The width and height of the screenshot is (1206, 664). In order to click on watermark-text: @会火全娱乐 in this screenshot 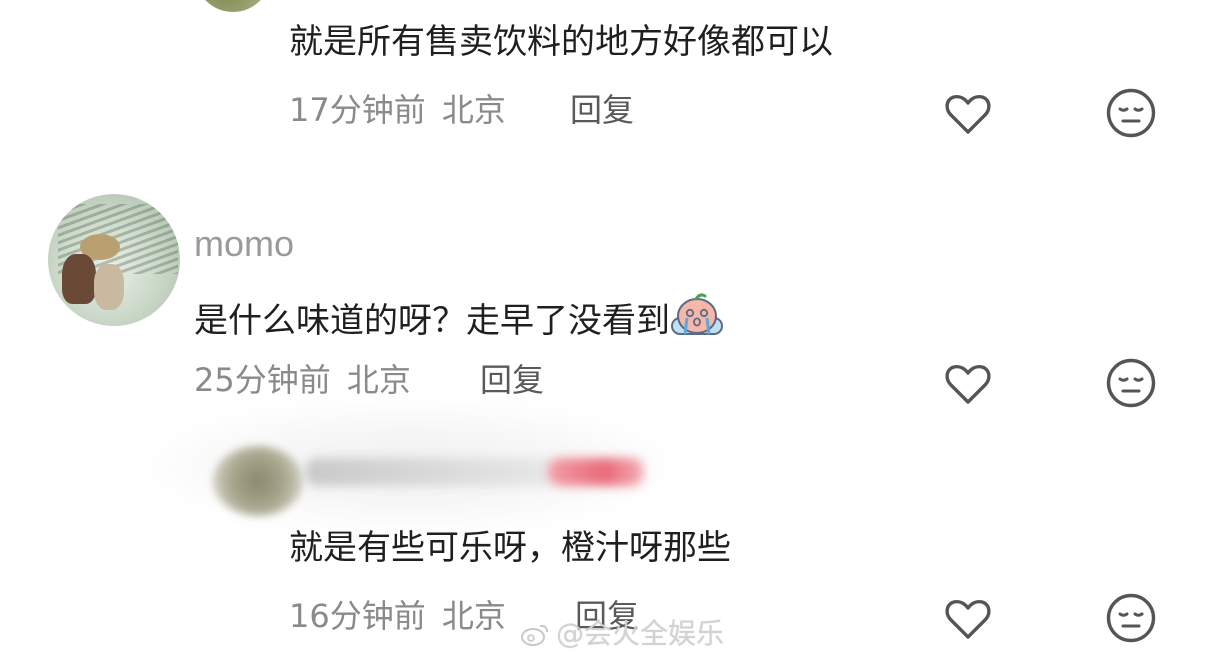, I will do `click(640, 633)`.